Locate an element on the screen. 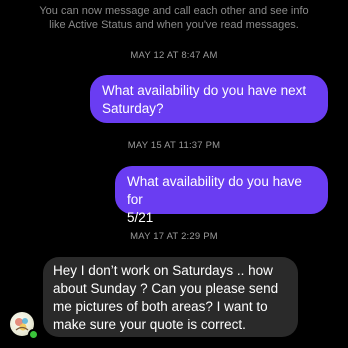 The height and width of the screenshot is (348, 348). message-timestamp: MAY 17 AT 2:29 PM is located at coordinates (174, 236).